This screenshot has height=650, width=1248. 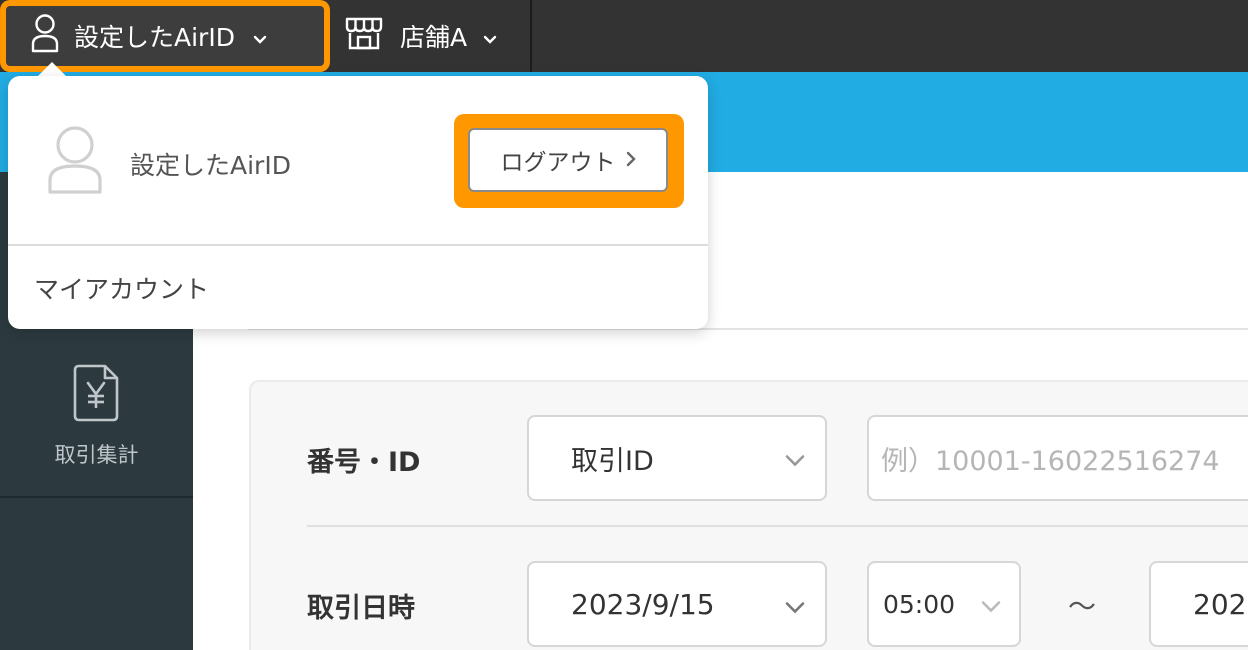 What do you see at coordinates (364, 36) in the screenshot?
I see `store-icon` at bounding box center [364, 36].